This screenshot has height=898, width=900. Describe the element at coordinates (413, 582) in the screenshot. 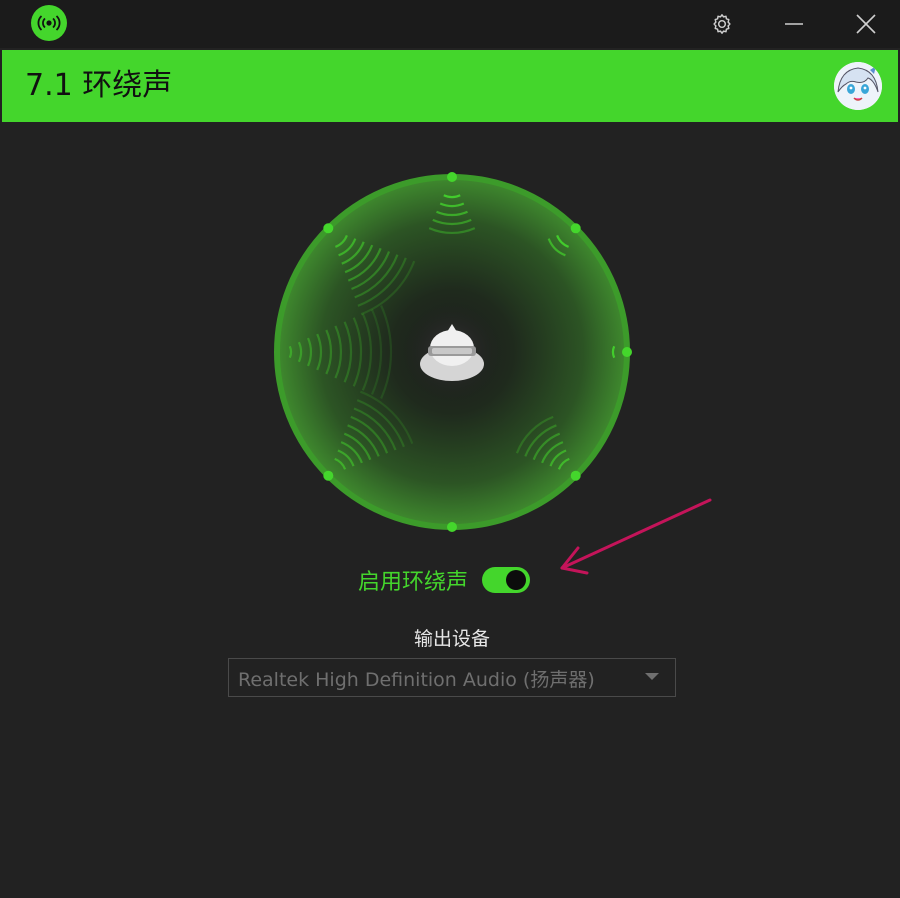

I see `surround-toggle-label: 启用环绕声` at that location.